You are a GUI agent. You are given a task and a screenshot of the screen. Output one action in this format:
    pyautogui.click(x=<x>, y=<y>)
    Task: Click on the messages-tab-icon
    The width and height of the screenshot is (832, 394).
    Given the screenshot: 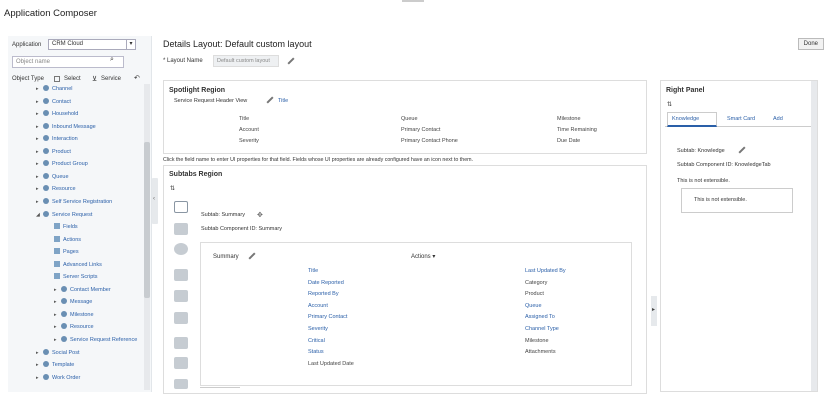 What is the action you would take?
    pyautogui.click(x=181, y=363)
    